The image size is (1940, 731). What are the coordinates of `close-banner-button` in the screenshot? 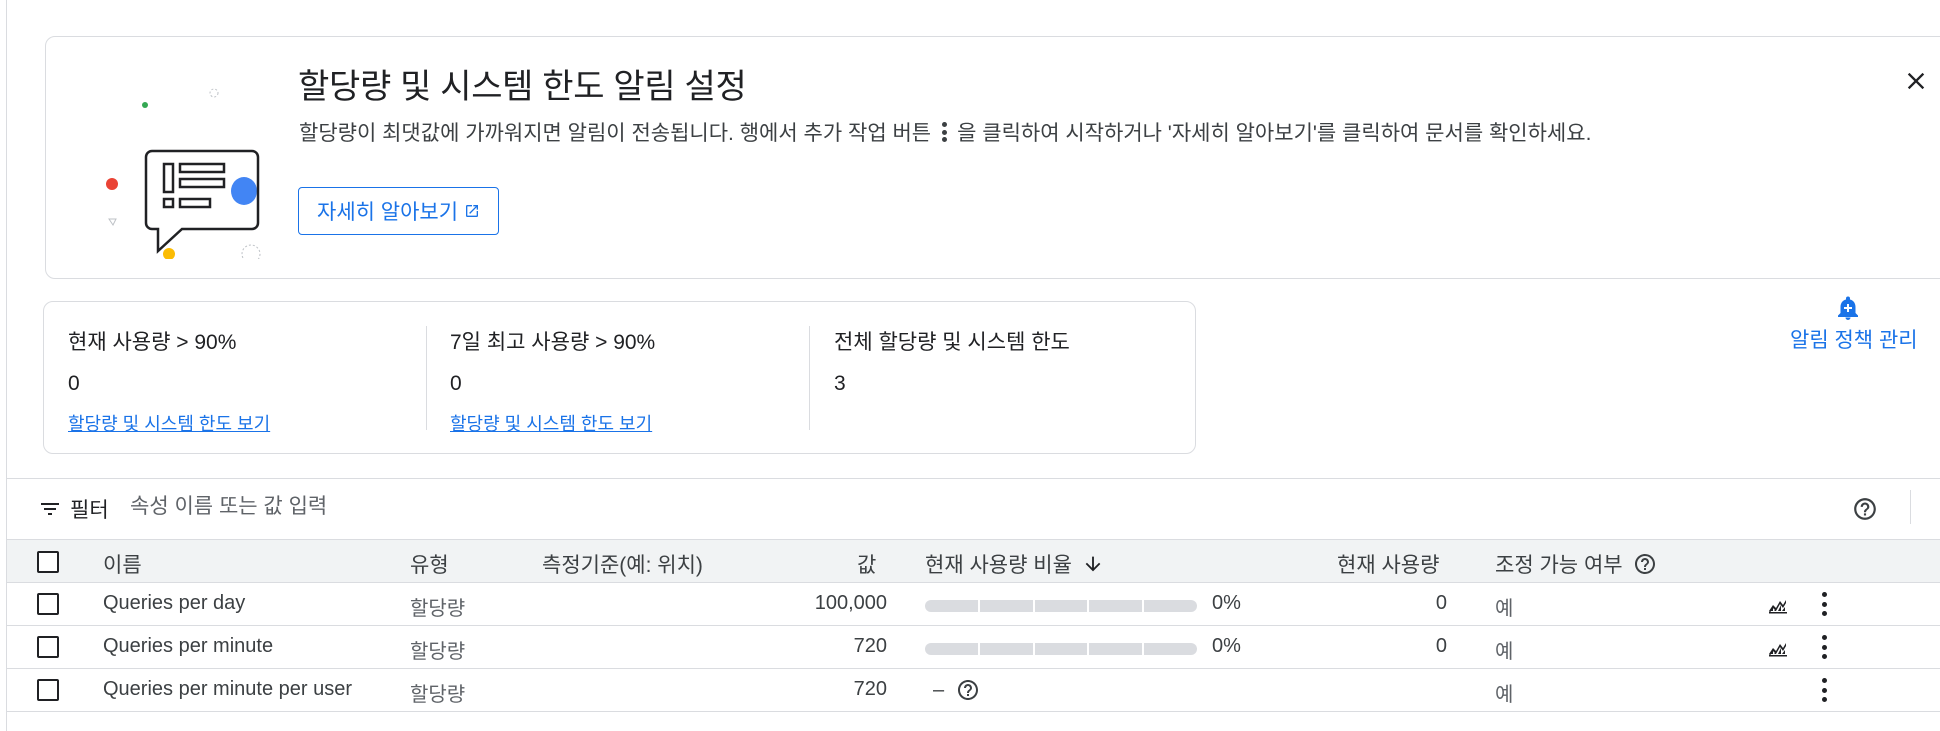 It's located at (1916, 81).